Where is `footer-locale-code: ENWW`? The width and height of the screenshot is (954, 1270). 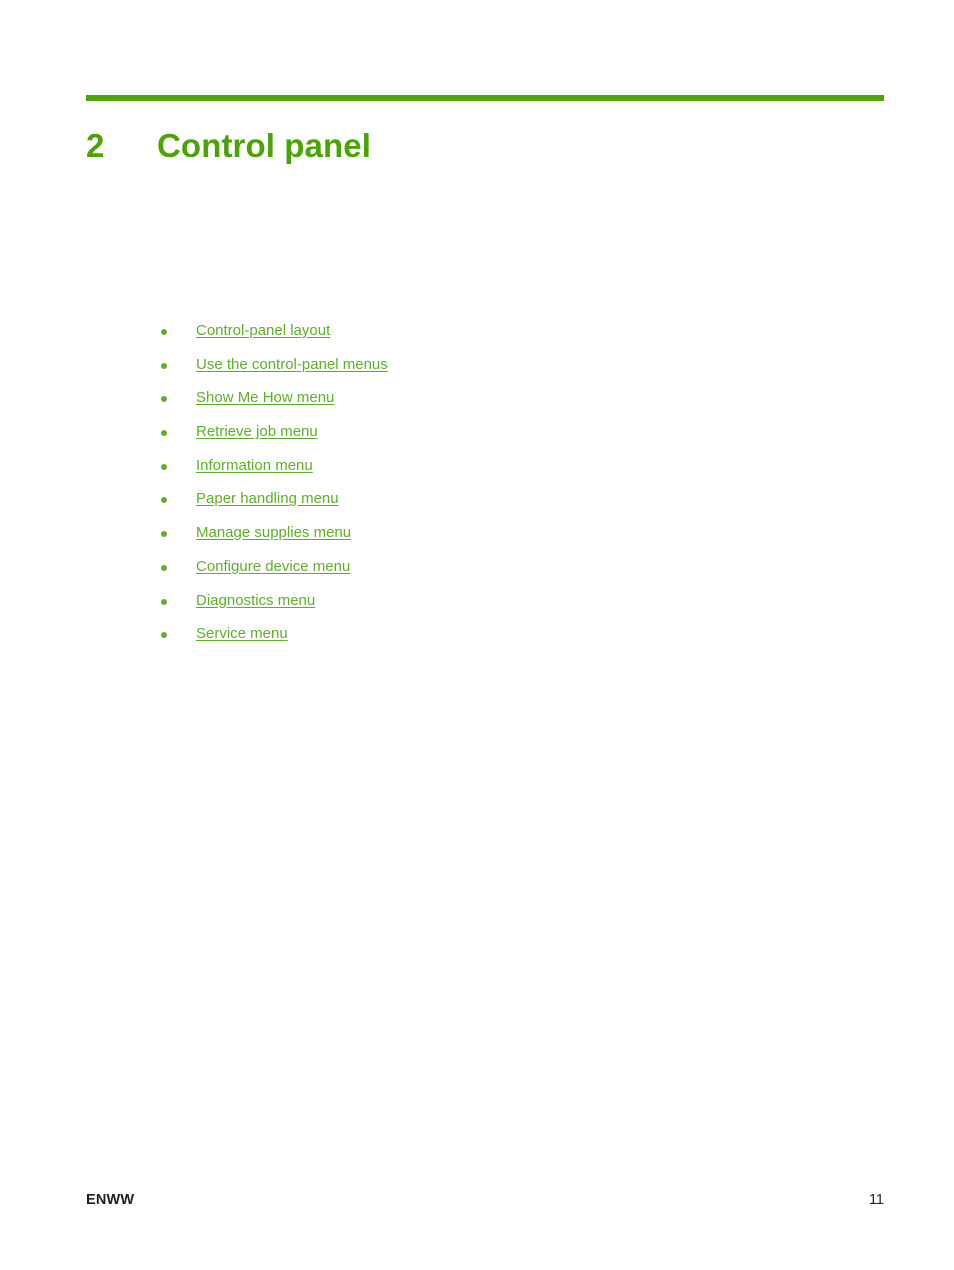
footer-locale-code: ENWW is located at coordinates (110, 1200).